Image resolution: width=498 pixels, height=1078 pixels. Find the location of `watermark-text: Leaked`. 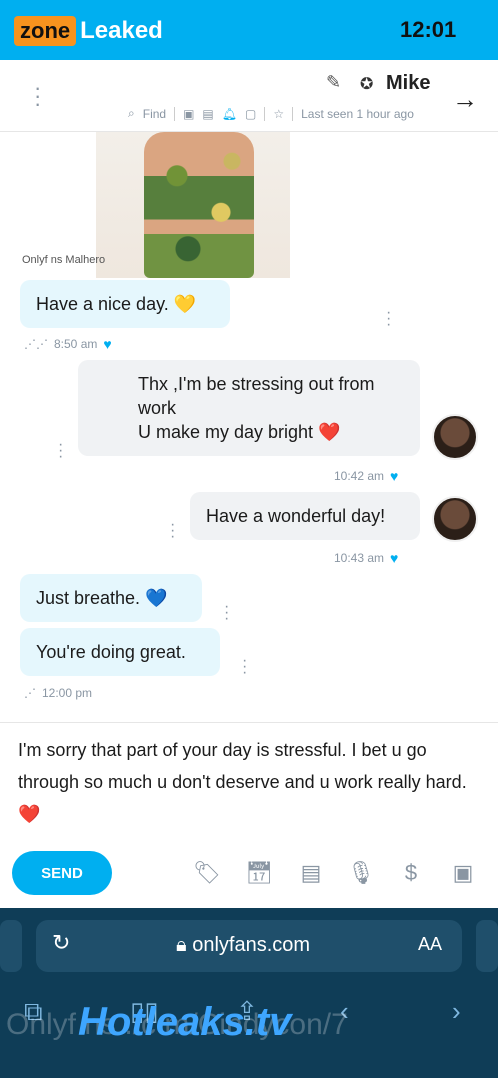

watermark-text: Leaked is located at coordinates (121, 30).